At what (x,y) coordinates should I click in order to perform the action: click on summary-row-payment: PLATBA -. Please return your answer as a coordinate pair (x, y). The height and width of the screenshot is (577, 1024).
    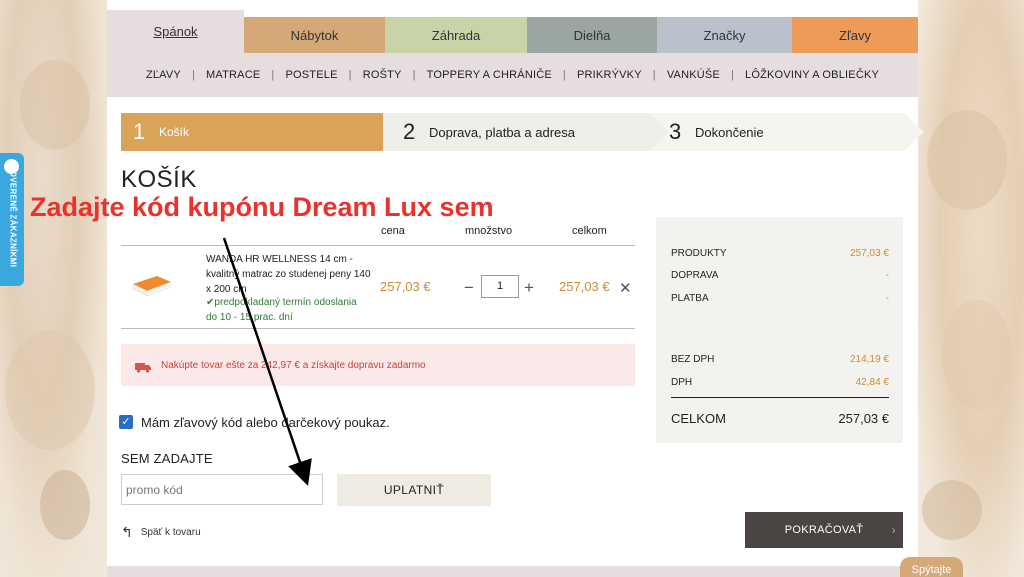
    Looking at the image, I should click on (780, 298).